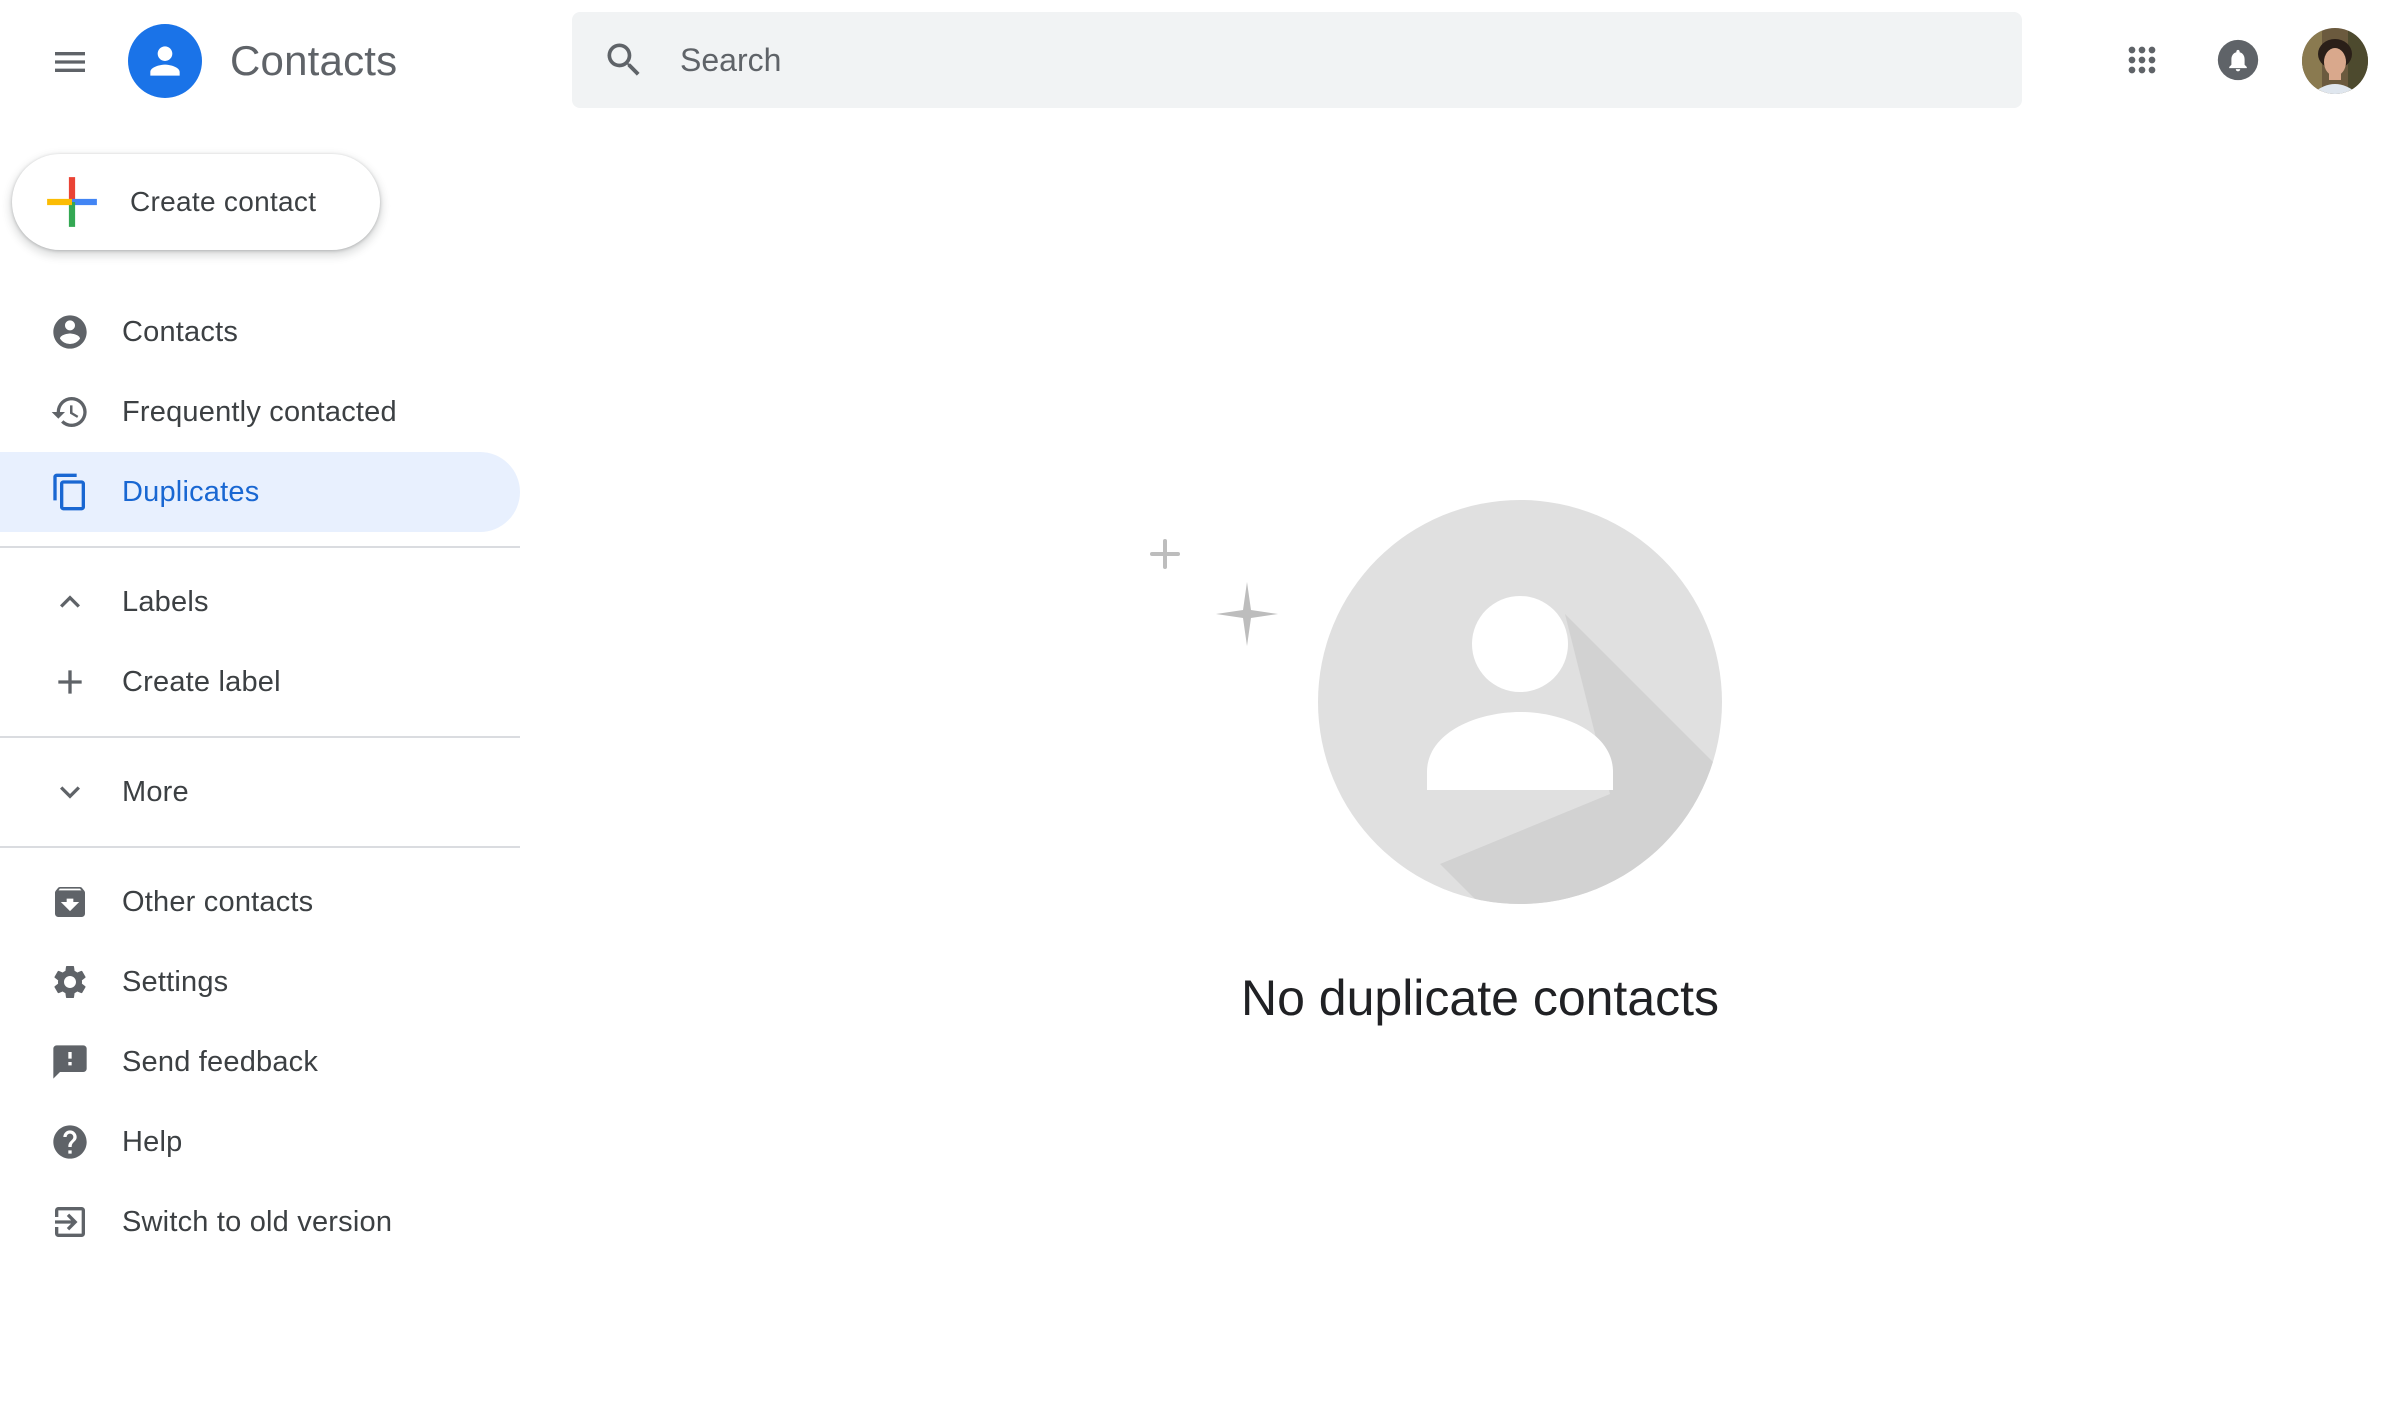 The image size is (2396, 1418). Describe the element at coordinates (260, 982) in the screenshot. I see `sidebar-item-settings: Settings` at that location.